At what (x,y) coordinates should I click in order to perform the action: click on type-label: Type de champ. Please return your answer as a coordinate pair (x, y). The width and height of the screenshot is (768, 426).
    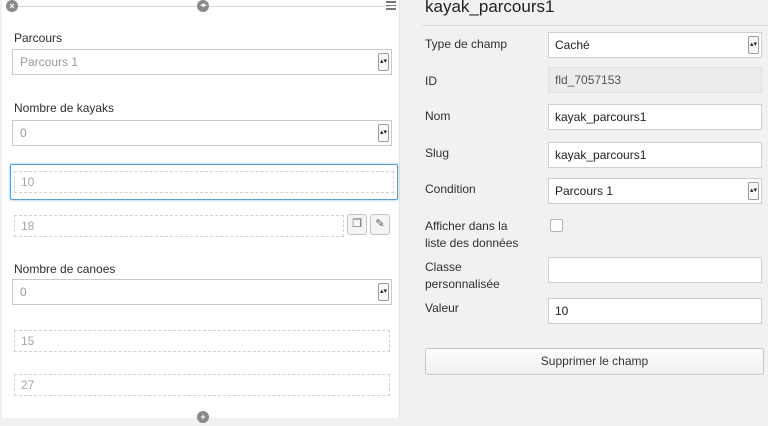
    Looking at the image, I should click on (466, 44).